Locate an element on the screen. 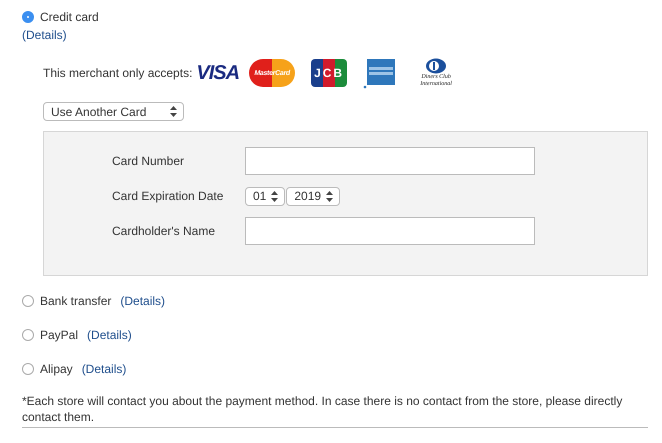  field-label: Card Expiration Date is located at coordinates (168, 196).